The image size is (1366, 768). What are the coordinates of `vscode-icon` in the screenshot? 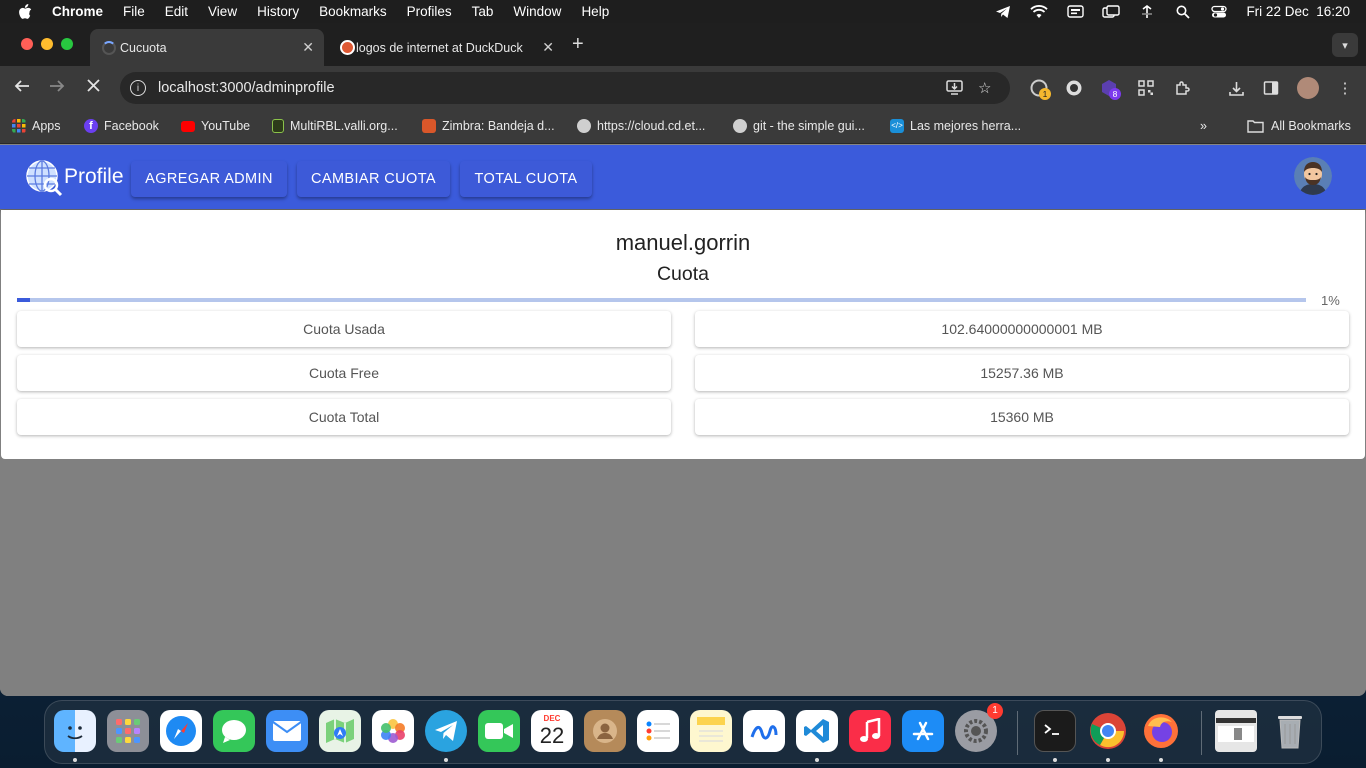 It's located at (817, 731).